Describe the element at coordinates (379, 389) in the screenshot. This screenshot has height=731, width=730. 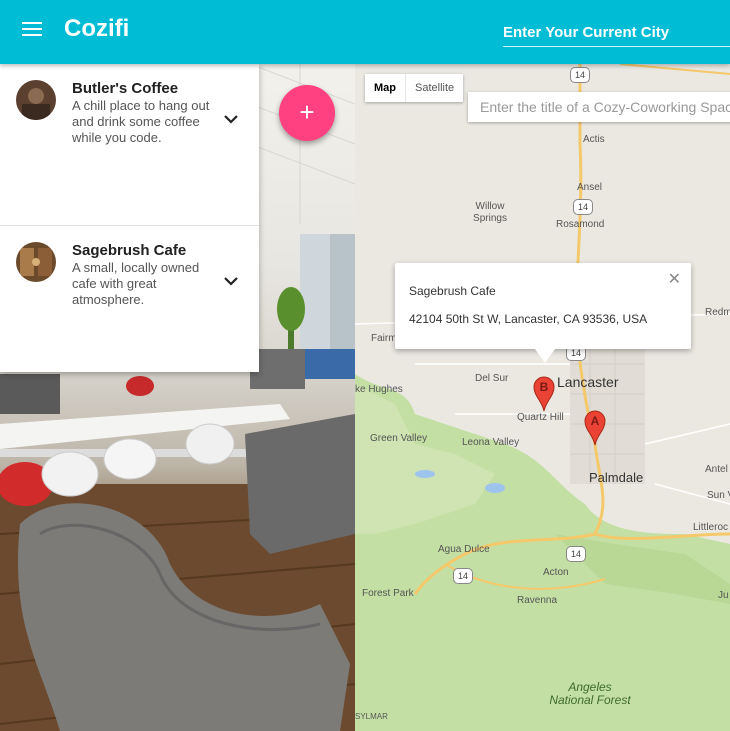
I see `map-label: ke Hughes` at that location.